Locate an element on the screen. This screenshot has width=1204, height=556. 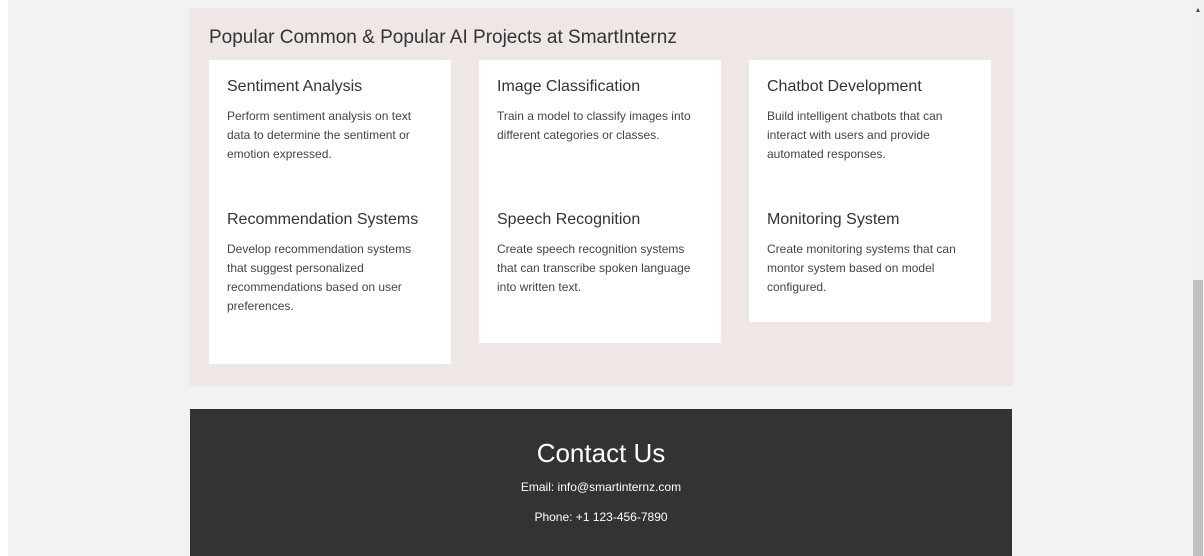
scrollbar-thumb is located at coordinates (1198, 418).